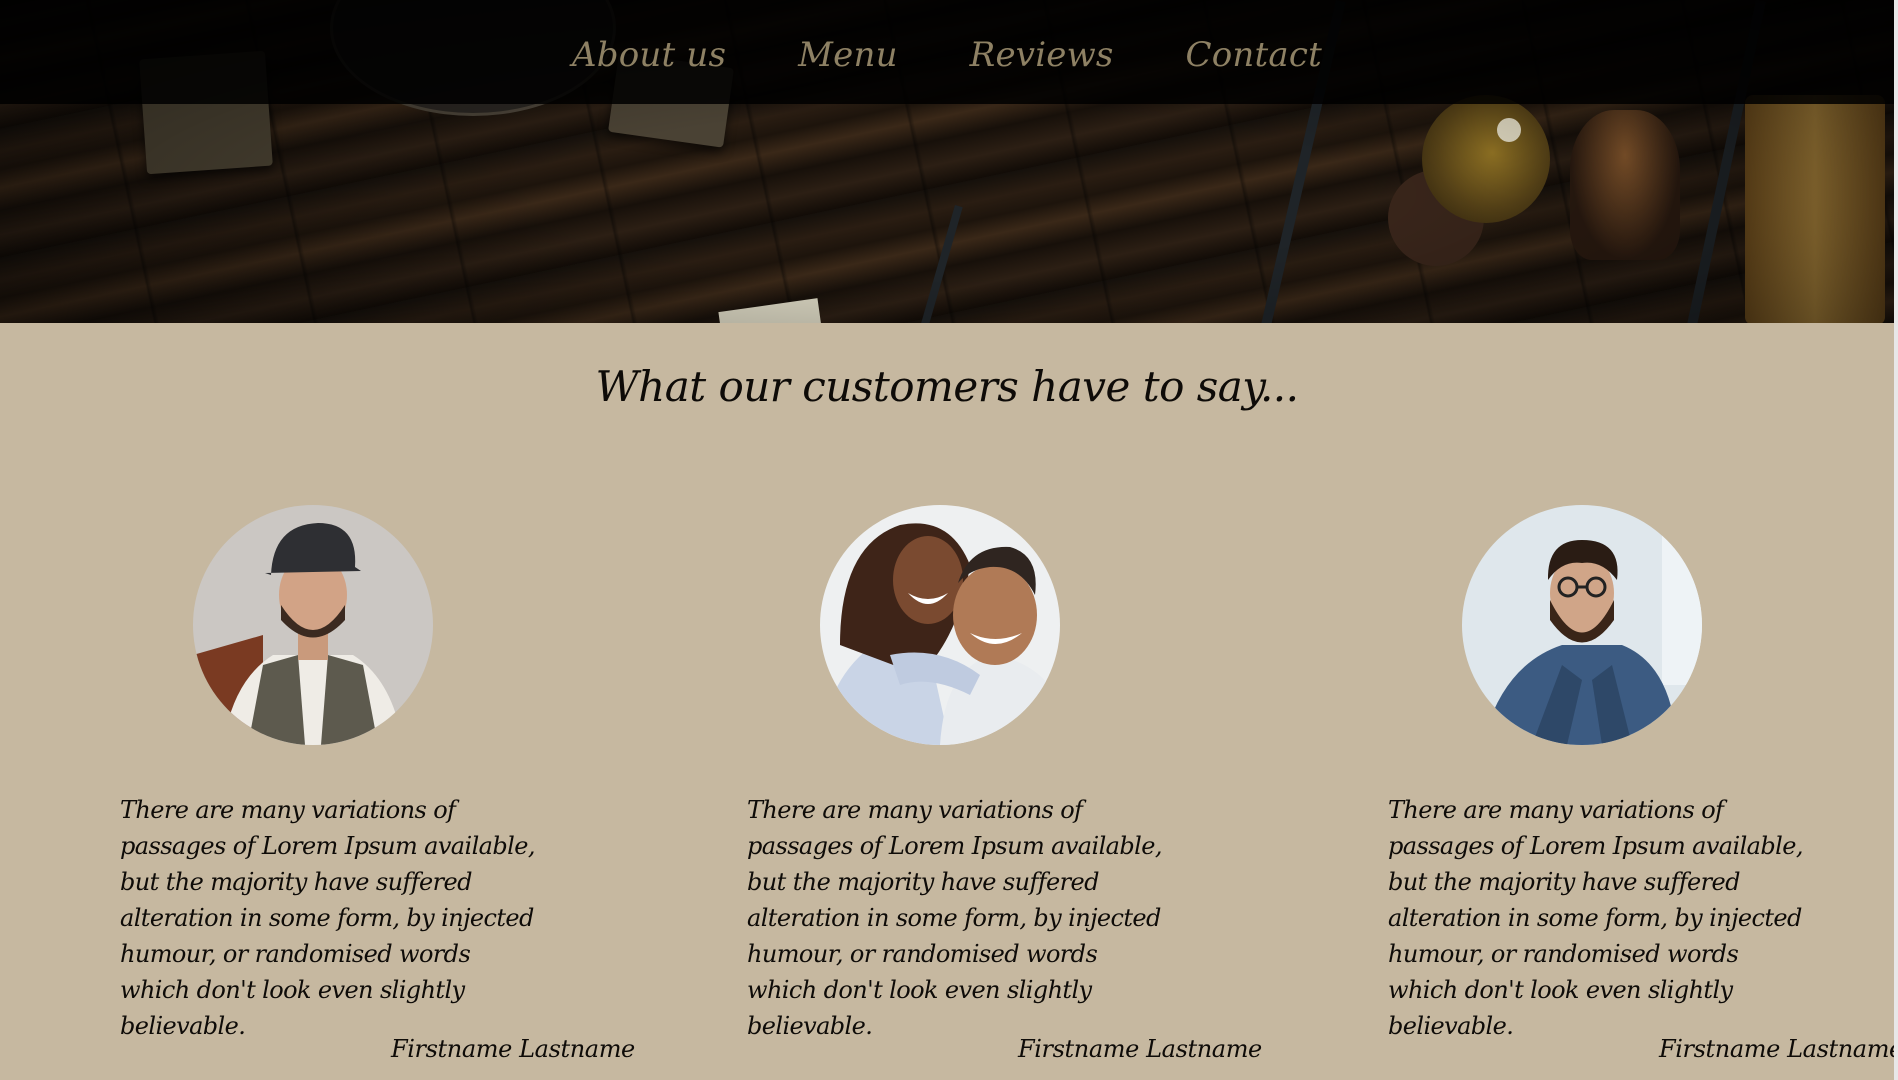 Image resolution: width=1898 pixels, height=1080 pixels. Describe the element at coordinates (947, 52) in the screenshot. I see `main-navigation: About us Menu Reviews Contact` at that location.